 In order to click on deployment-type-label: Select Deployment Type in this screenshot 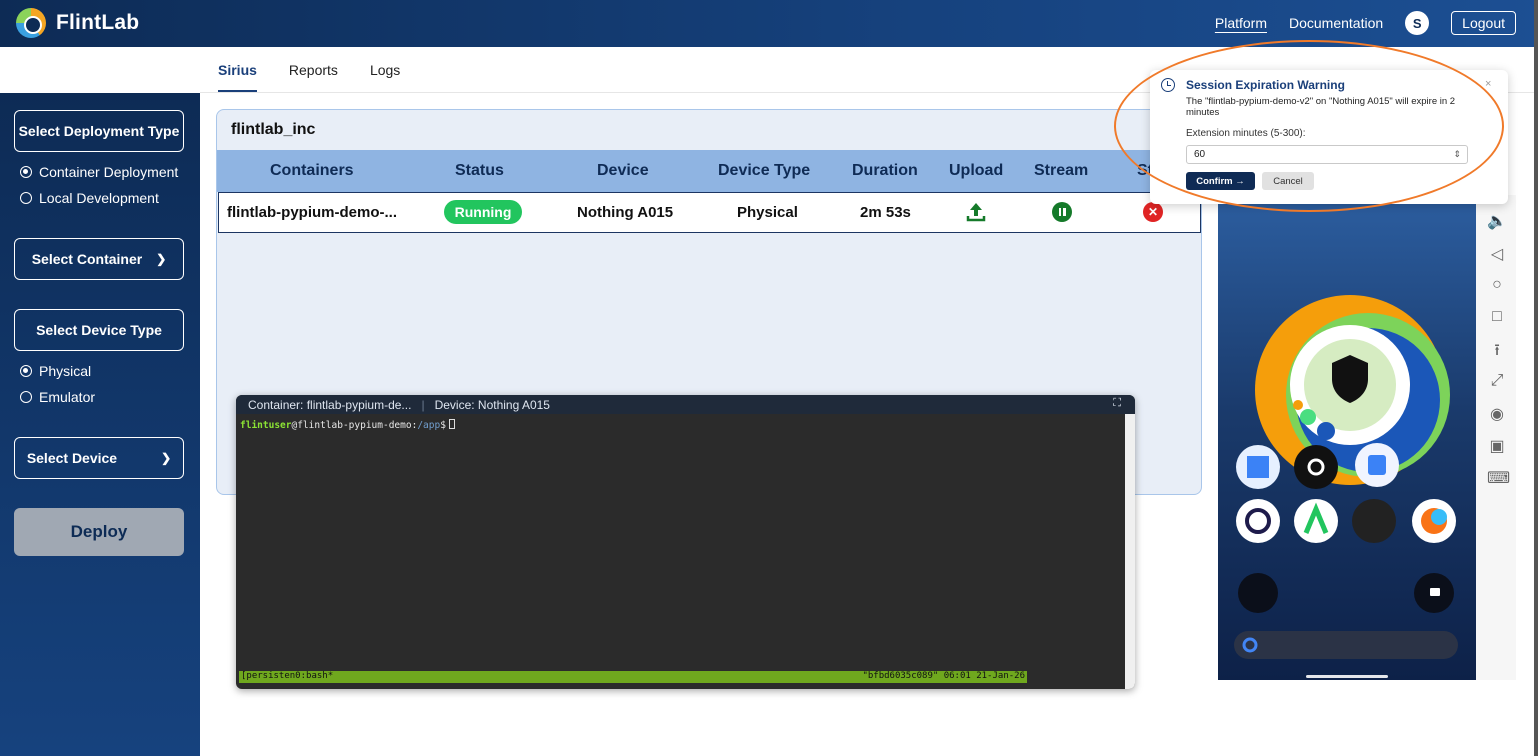, I will do `click(99, 131)`.